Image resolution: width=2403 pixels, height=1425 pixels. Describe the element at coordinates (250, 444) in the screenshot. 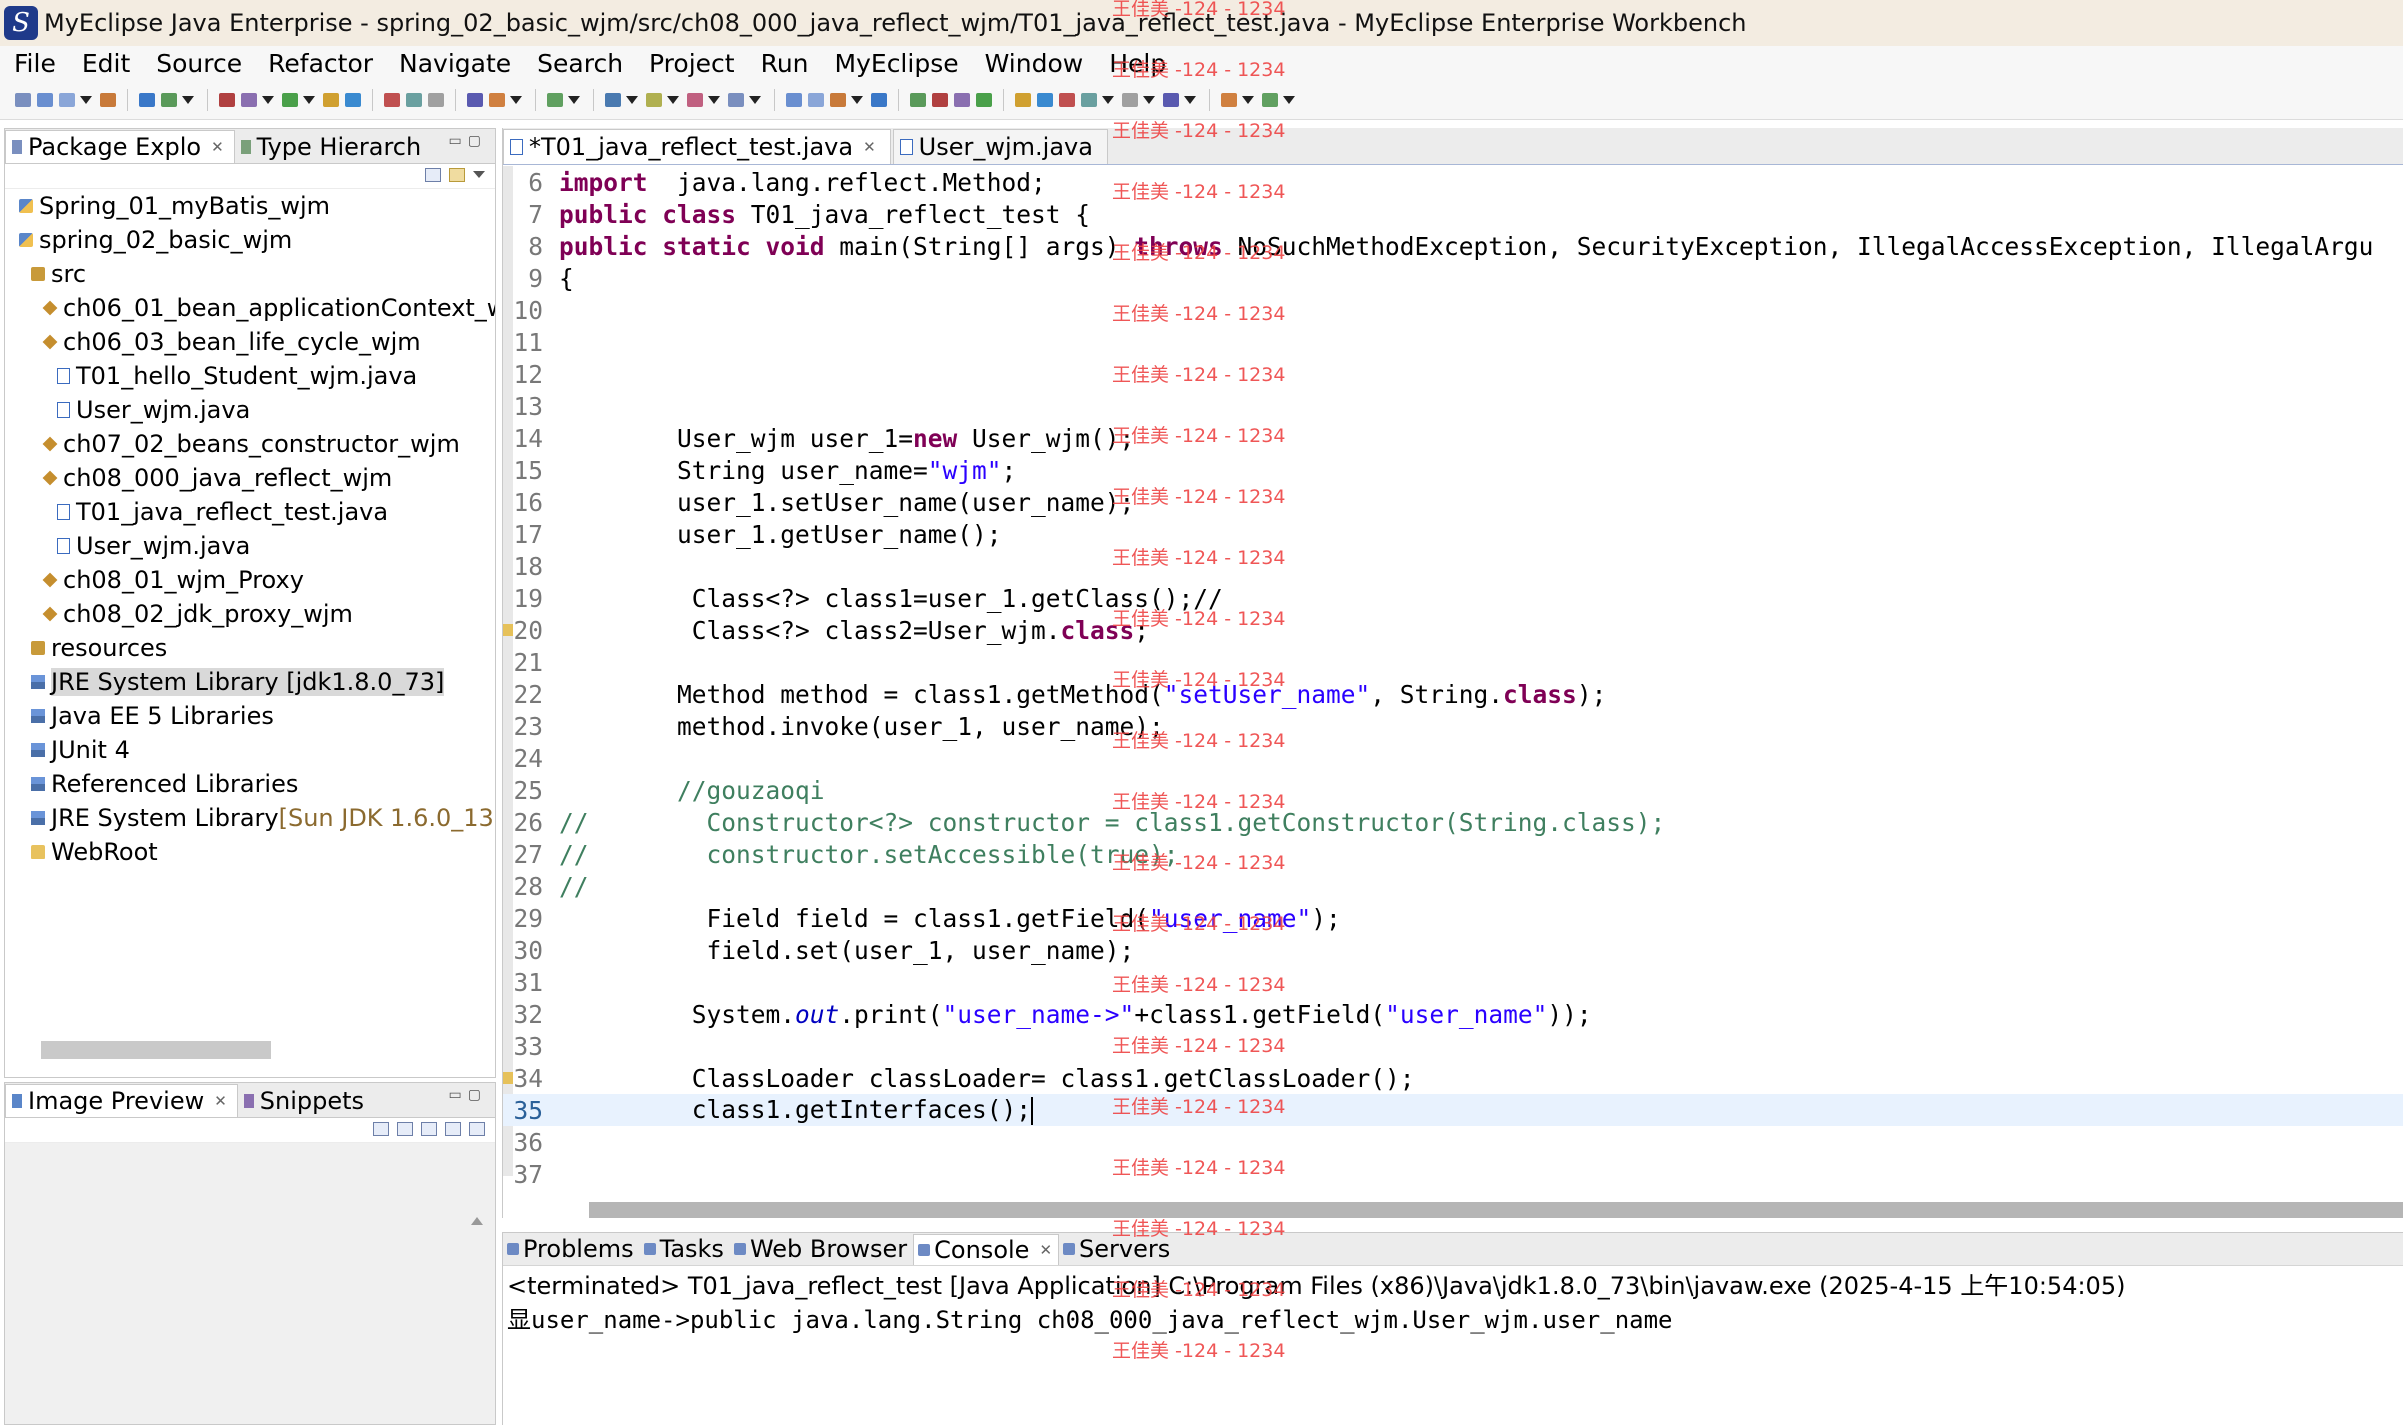

I see `tree-item: ch07_02_beans_constructor_wjm` at that location.